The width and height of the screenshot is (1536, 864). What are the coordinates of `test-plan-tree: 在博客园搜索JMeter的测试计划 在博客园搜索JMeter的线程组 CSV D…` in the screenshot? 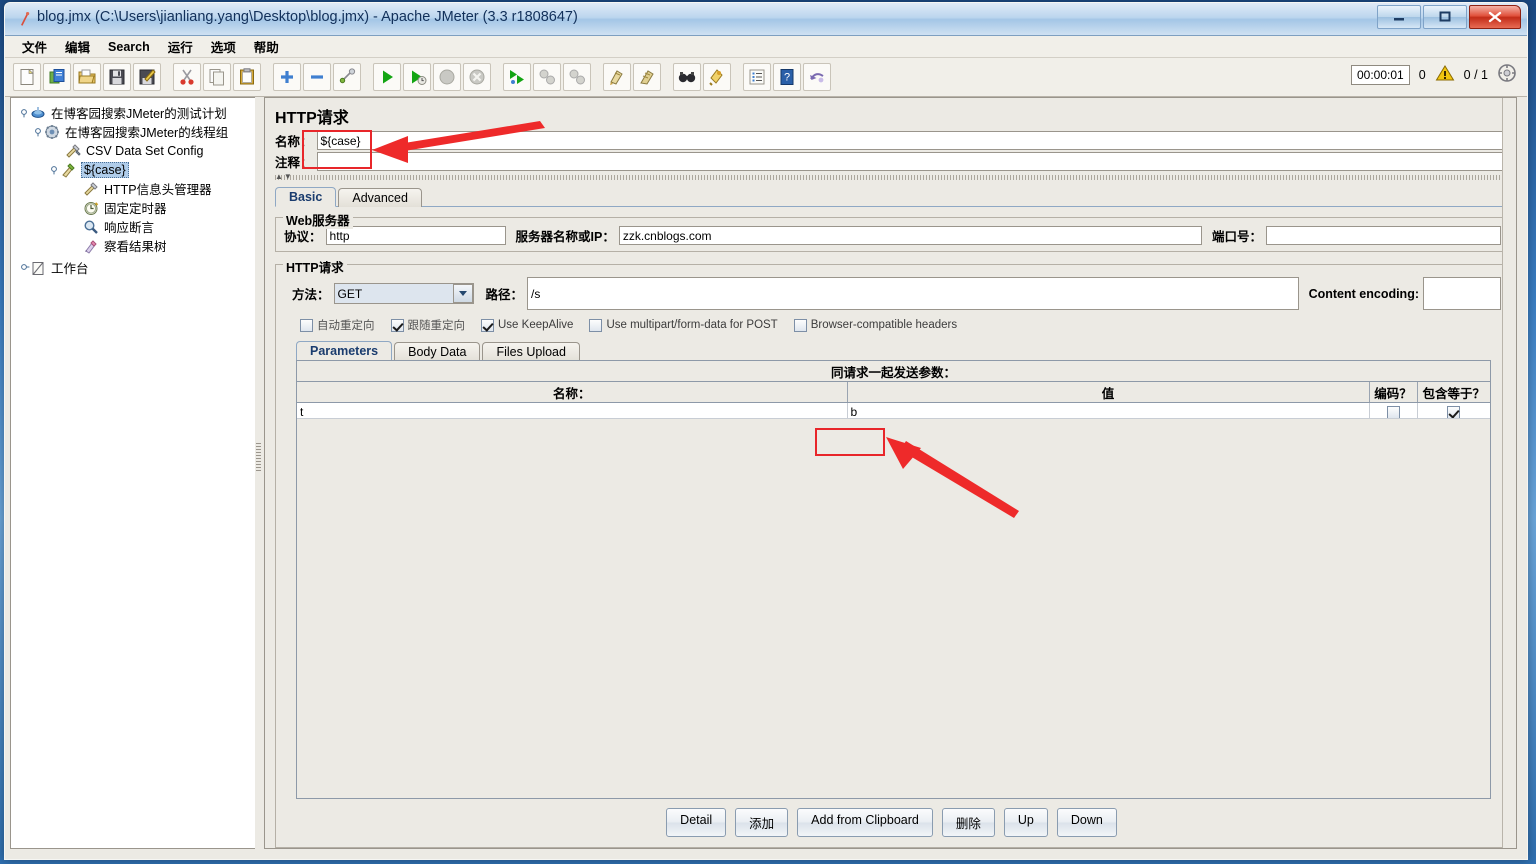 It's located at (133, 187).